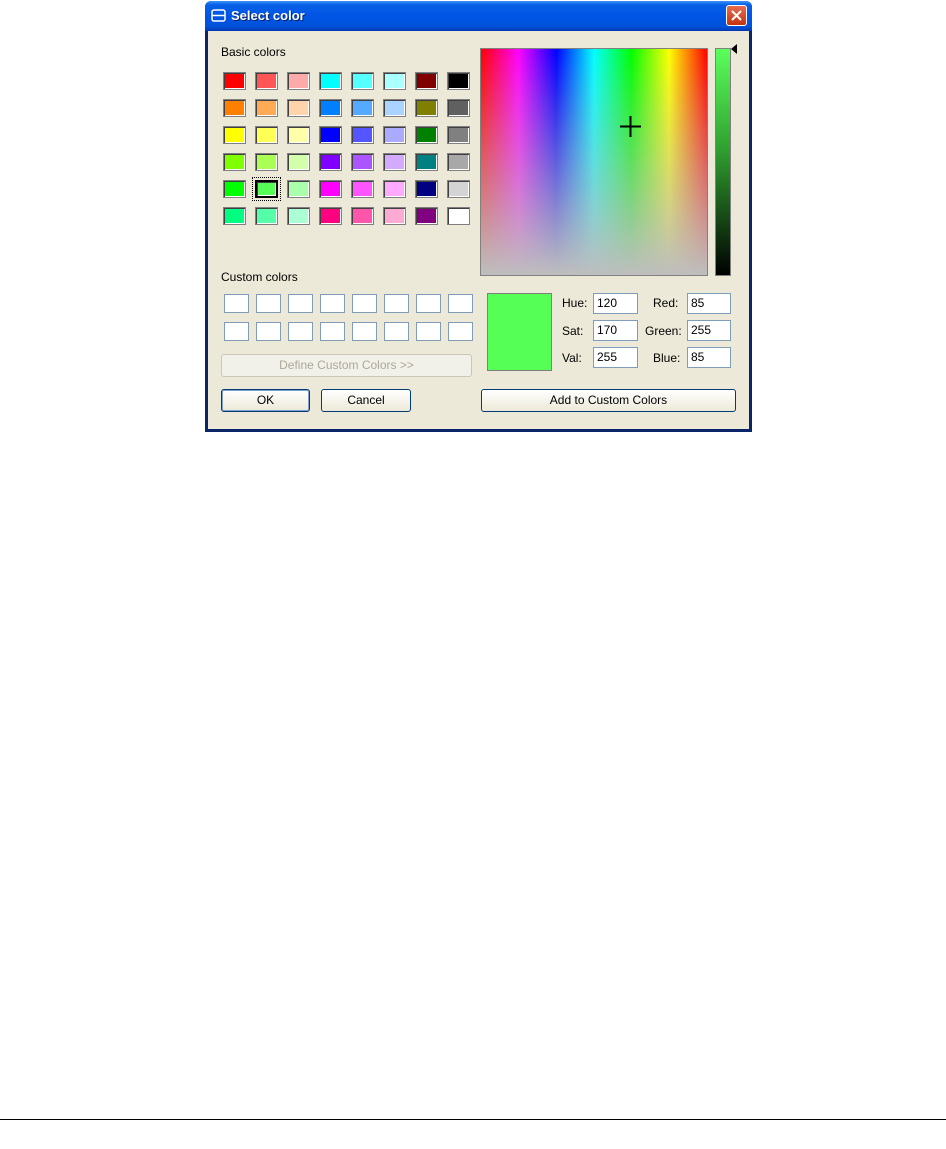 The image size is (946, 1149). Describe the element at coordinates (666, 303) in the screenshot. I see `red-label: Red:` at that location.